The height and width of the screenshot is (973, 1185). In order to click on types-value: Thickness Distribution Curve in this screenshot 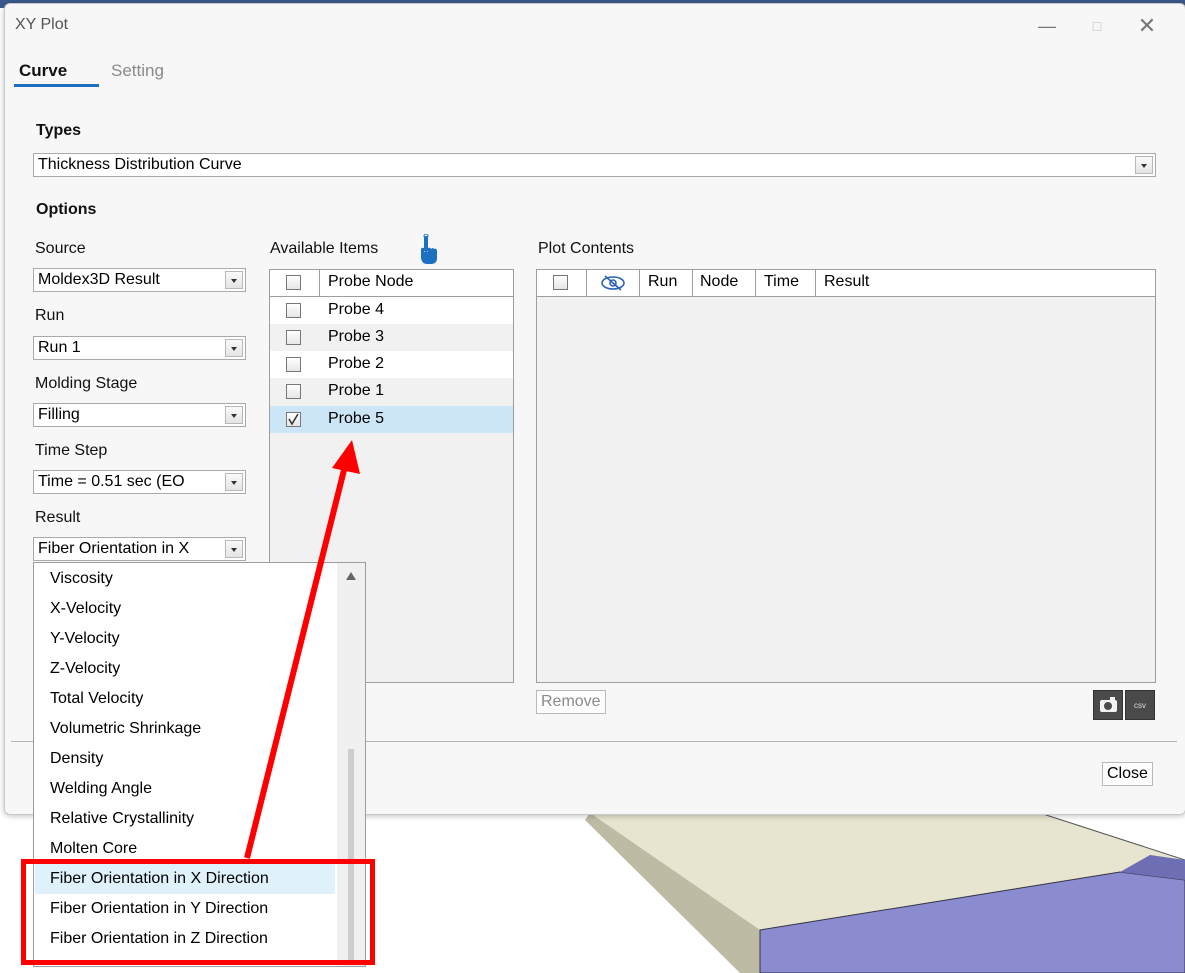, I will do `click(140, 164)`.